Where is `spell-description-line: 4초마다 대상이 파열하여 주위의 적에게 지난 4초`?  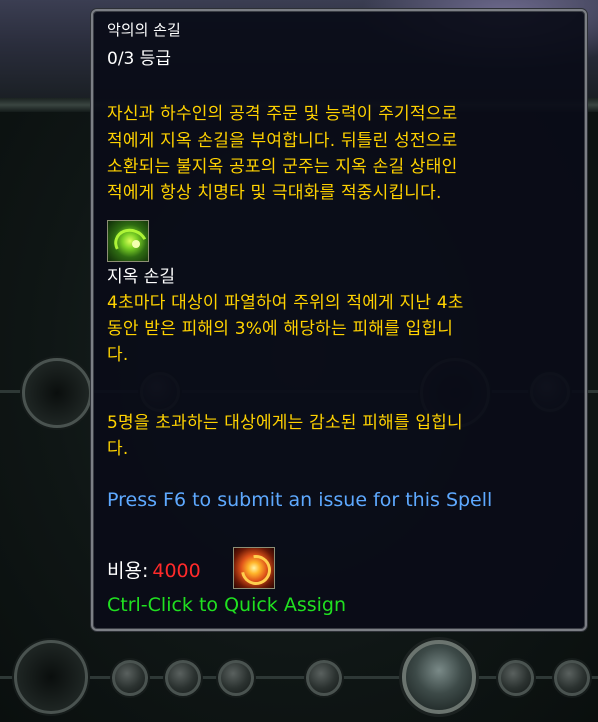 spell-description-line: 4초마다 대상이 파열하여 주위의 적에게 지난 4초 is located at coordinates (285, 303).